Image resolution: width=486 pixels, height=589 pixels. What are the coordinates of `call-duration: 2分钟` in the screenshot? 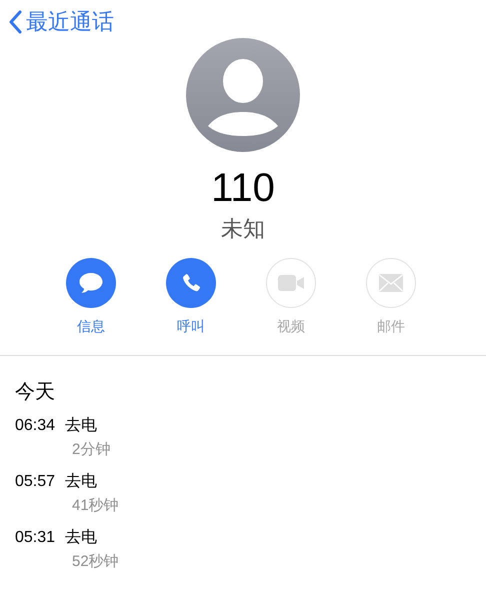 It's located at (91, 449).